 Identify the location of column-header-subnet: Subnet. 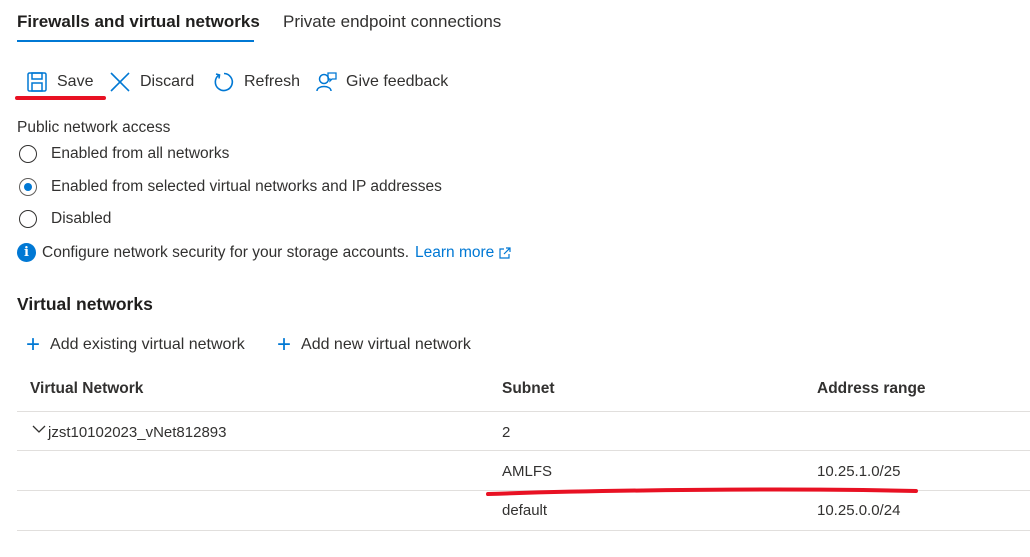
(528, 388).